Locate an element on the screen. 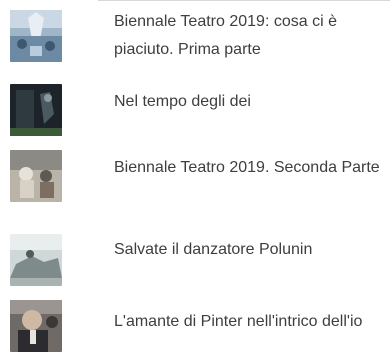 The height and width of the screenshot is (357, 390). article-title: Biennale Teatro 2019. Seconda Parte is located at coordinates (249, 168).